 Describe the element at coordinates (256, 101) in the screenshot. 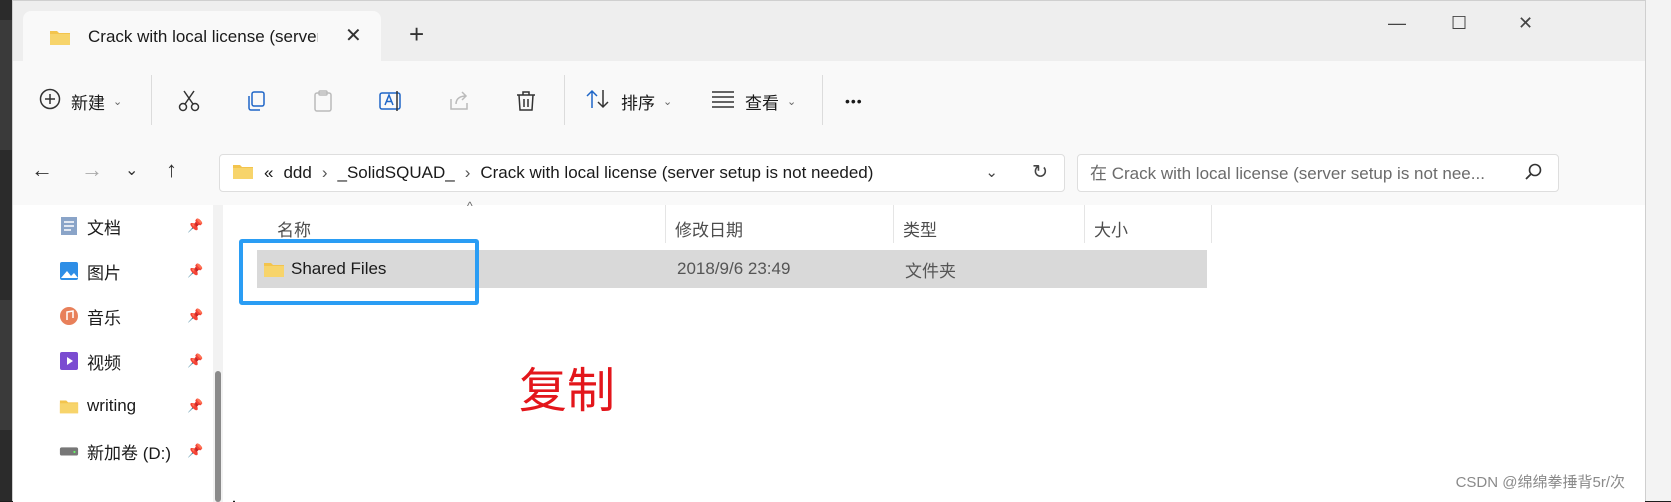

I see `copy-icon` at that location.